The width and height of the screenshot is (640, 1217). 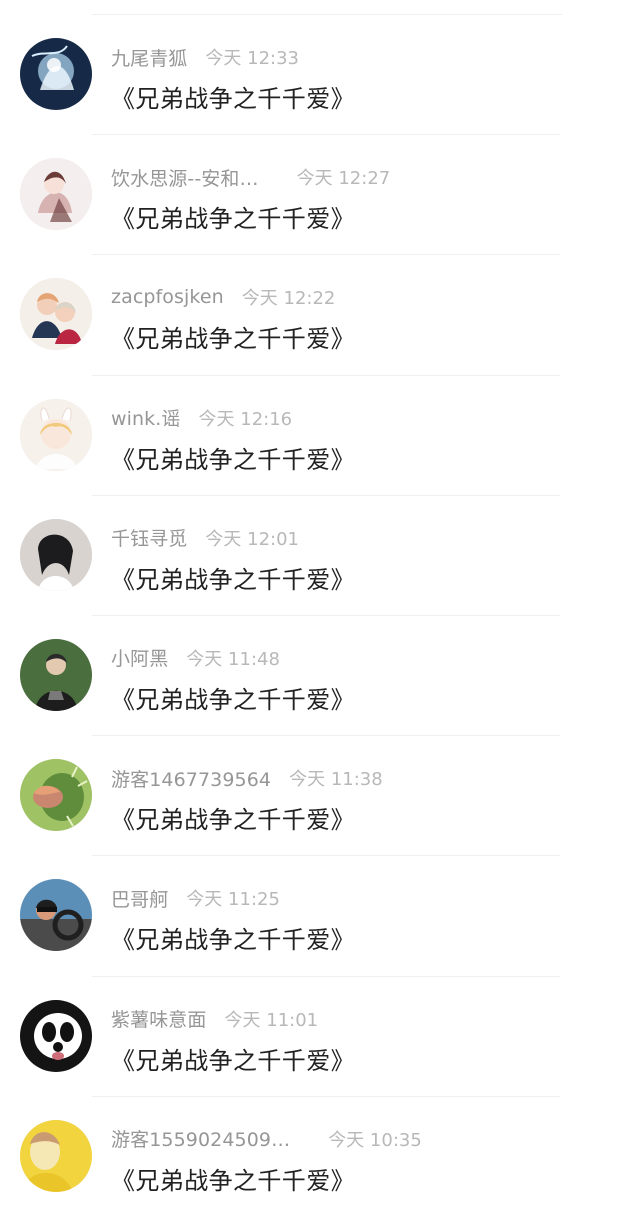 I want to click on list-item: 巴哥舸 今天 11:25 《兄弟战争之千千爱》, so click(x=320, y=916).